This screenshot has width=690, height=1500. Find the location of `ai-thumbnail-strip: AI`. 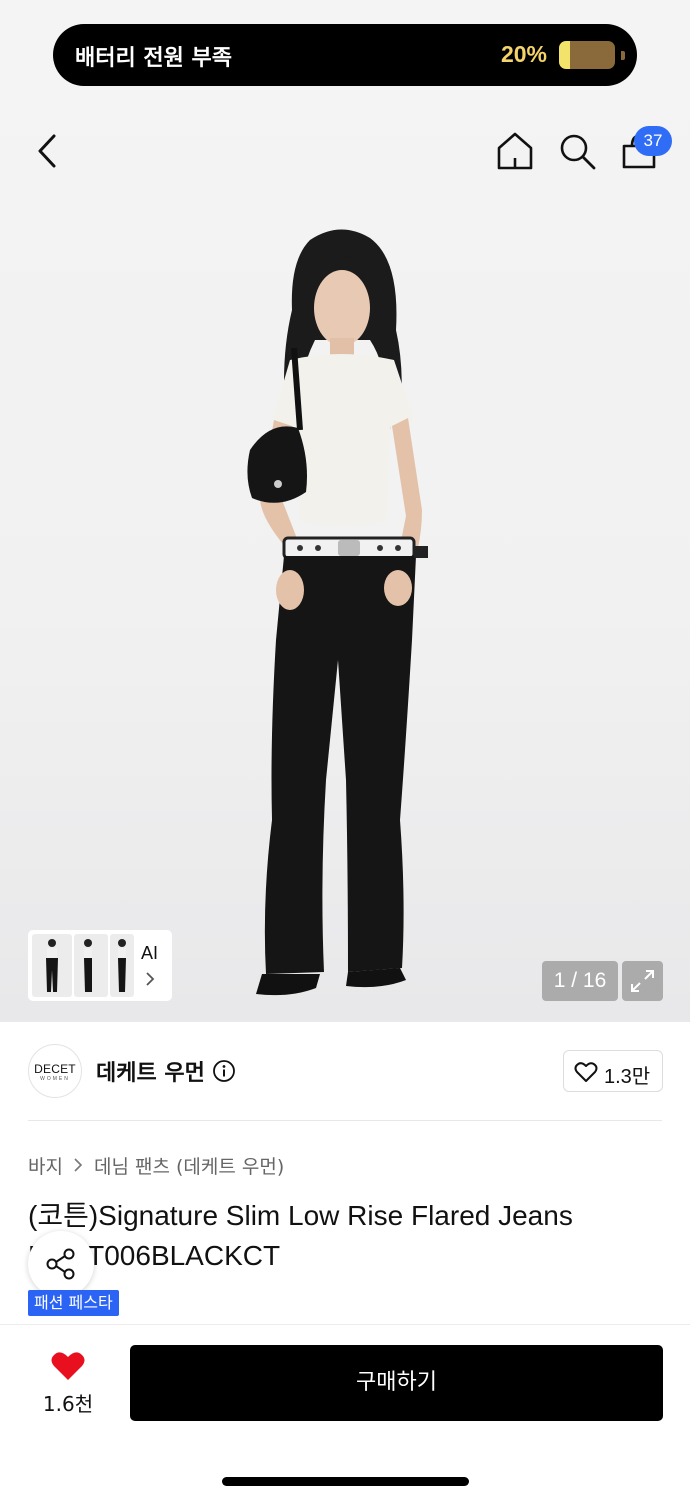

ai-thumbnail-strip: AI is located at coordinates (100, 965).